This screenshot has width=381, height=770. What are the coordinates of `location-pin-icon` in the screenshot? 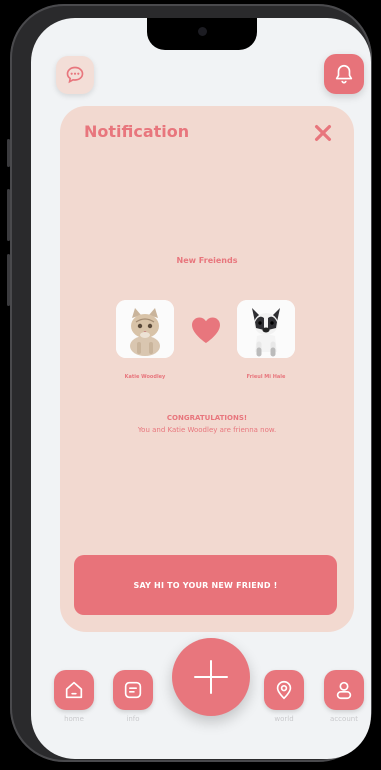 It's located at (284, 690).